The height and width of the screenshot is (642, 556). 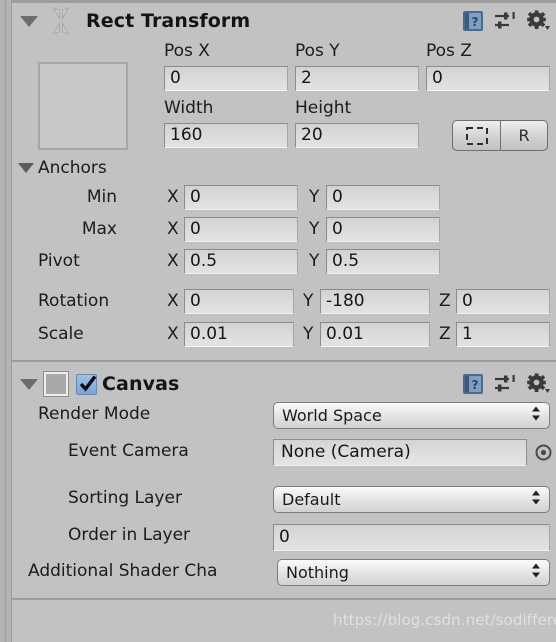 What do you see at coordinates (241, 261) in the screenshot?
I see `pivot-x-input: 0.5` at bounding box center [241, 261].